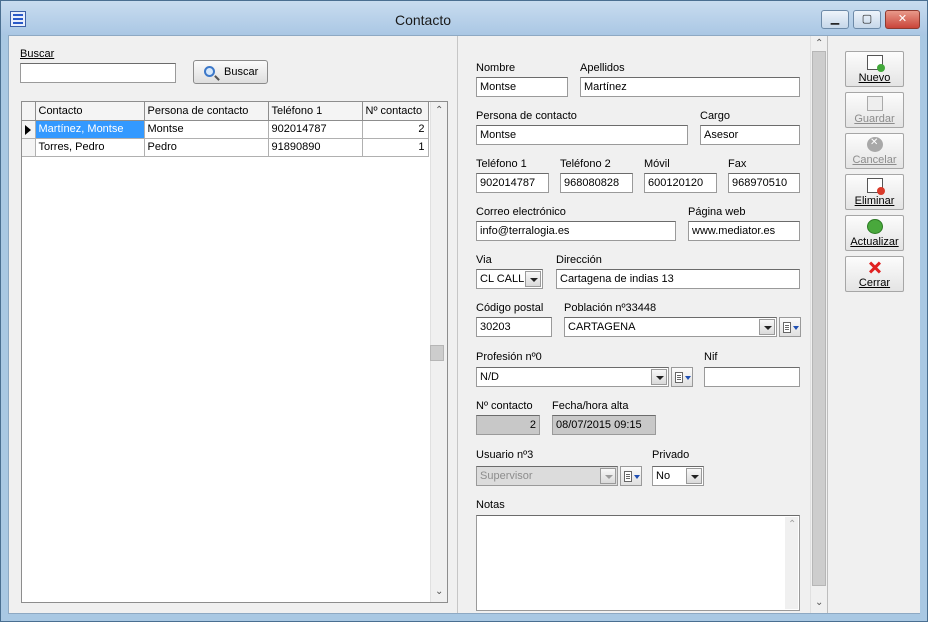  Describe the element at coordinates (875, 144) in the screenshot. I see `cancel-icon` at that location.